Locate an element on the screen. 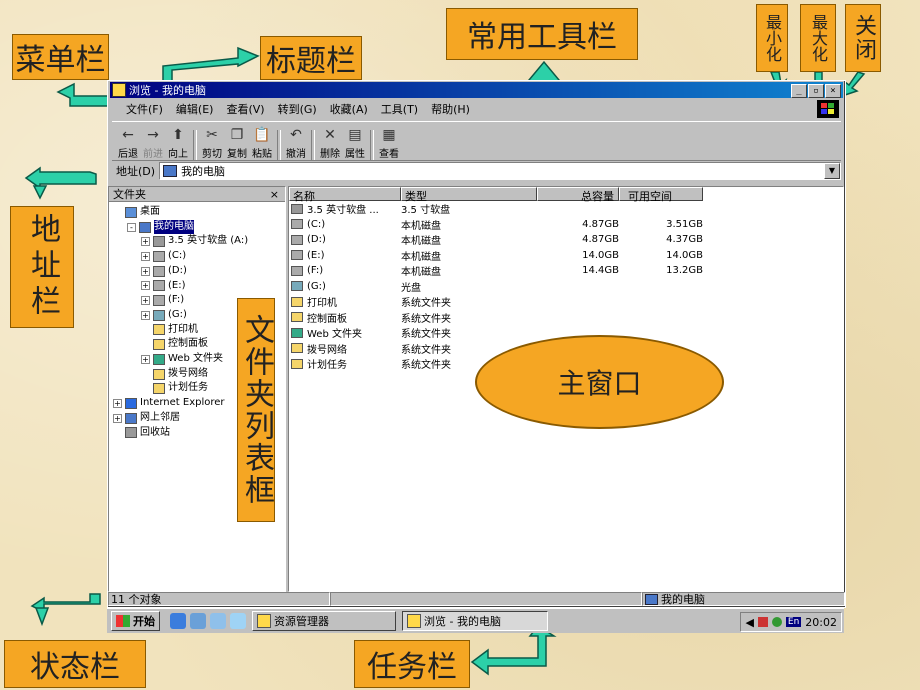 The image size is (920, 690). menu-favorites: 收藏(A) is located at coordinates (349, 109).